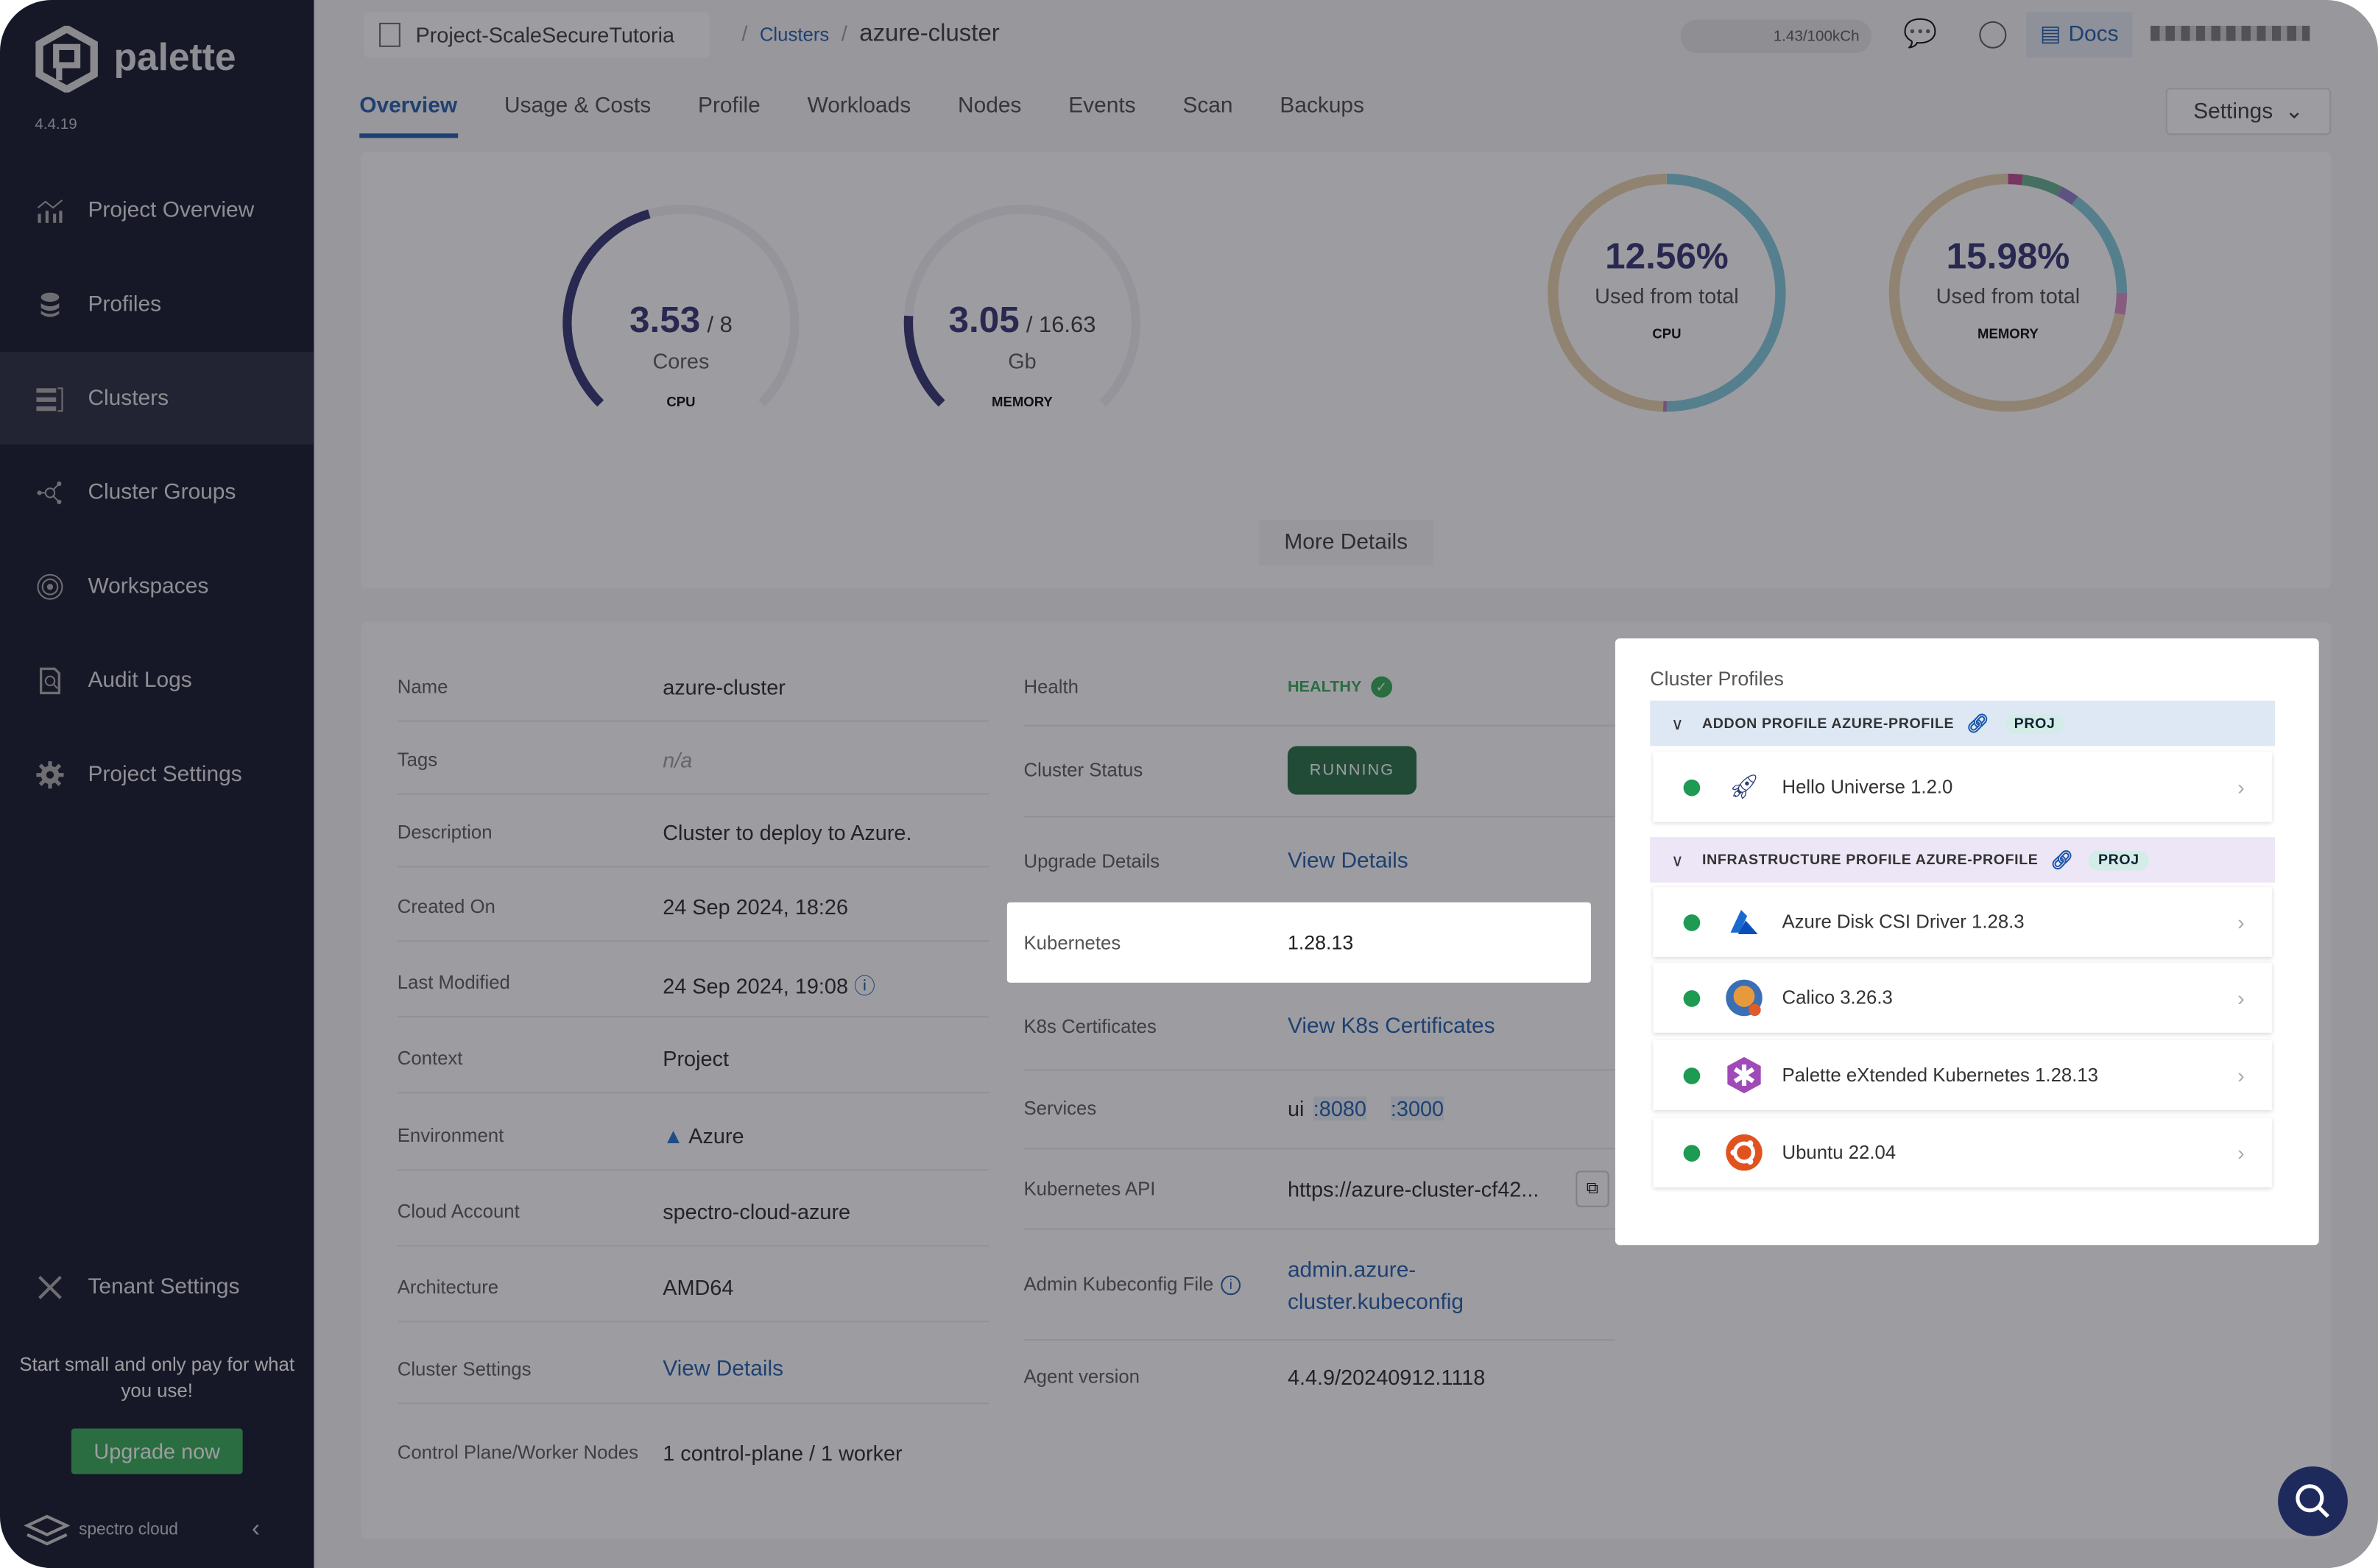  I want to click on search-help-button, so click(2313, 1501).